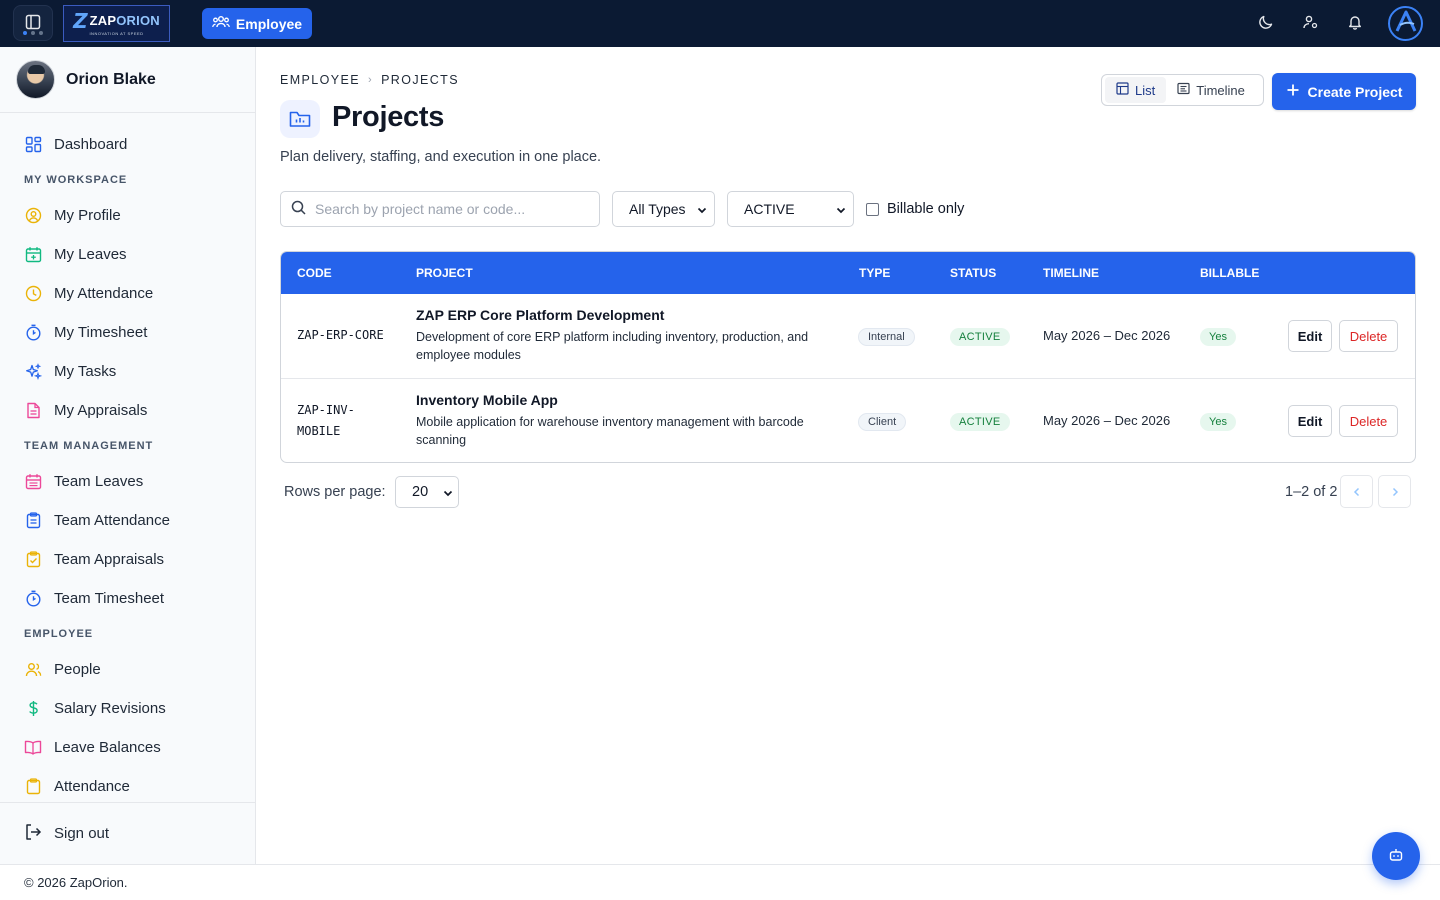  Describe the element at coordinates (87, 215) in the screenshot. I see `sidebar-item-label: My Profile` at that location.